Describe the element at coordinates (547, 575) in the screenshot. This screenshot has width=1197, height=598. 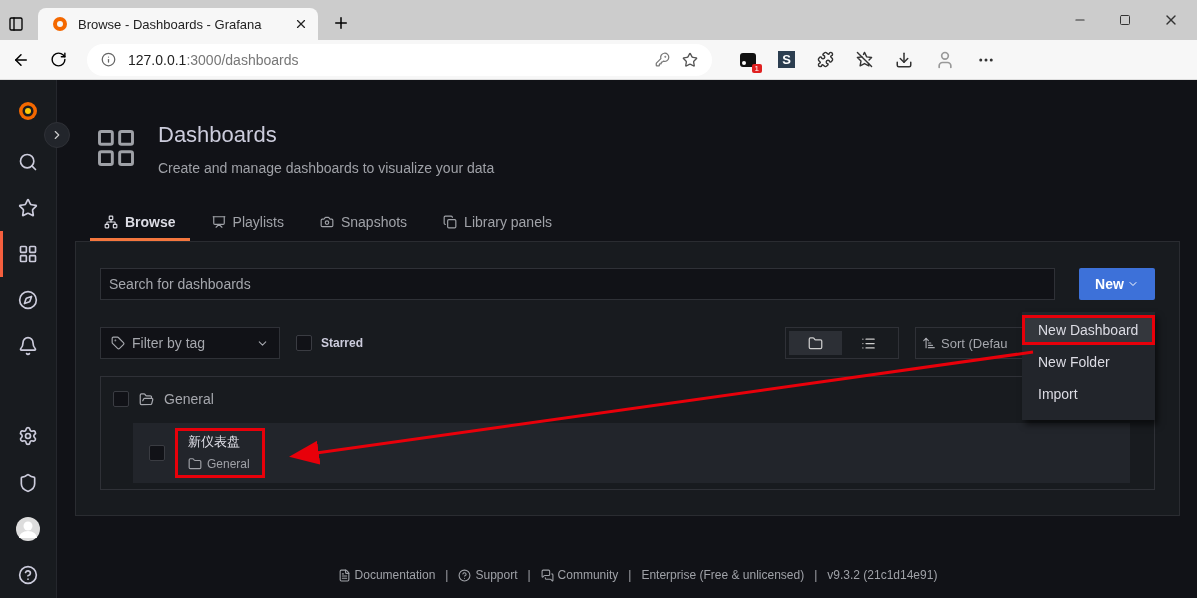
I see `community-icon` at that location.